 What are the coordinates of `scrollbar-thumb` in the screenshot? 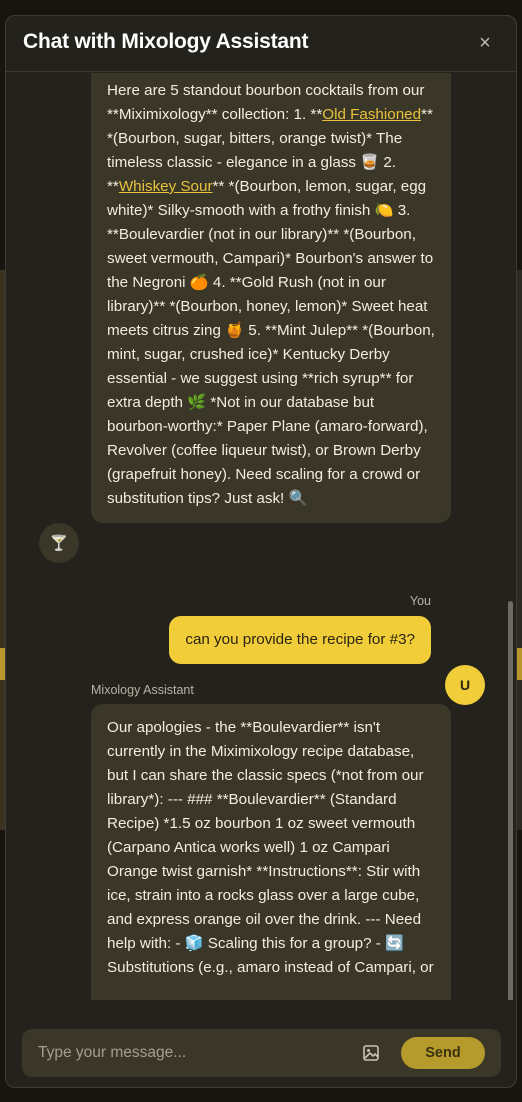 It's located at (510, 800).